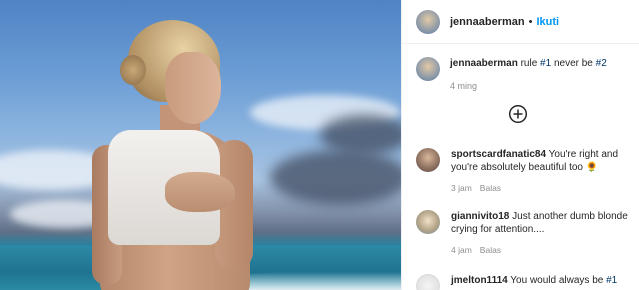  What do you see at coordinates (601, 63) in the screenshot?
I see `hashtag-link: #2` at bounding box center [601, 63].